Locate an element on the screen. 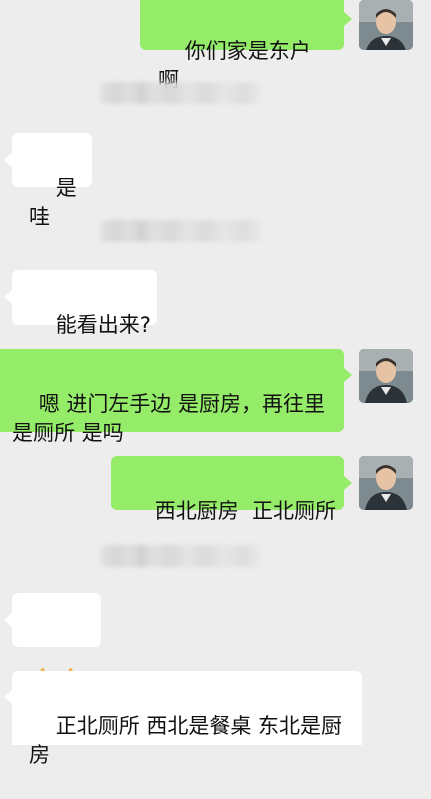  message-text: 能看出来? is located at coordinates (103, 325).